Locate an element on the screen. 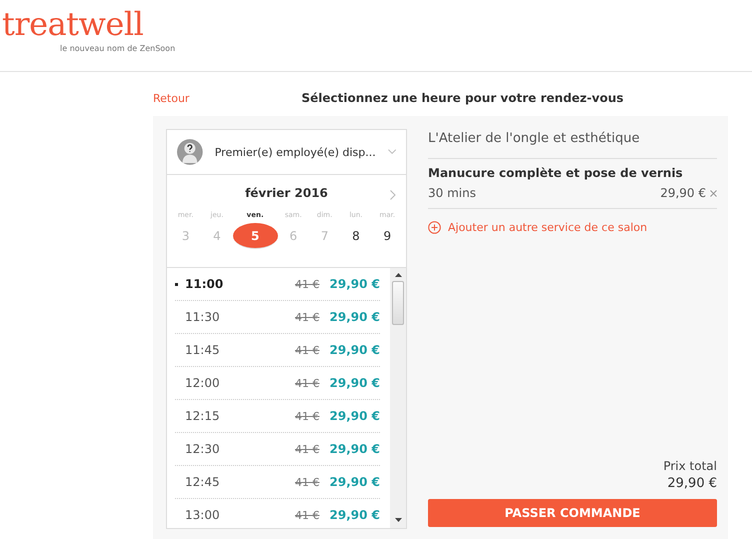 The image size is (752, 545). time-slot: 12:00 41 € 29,90 € is located at coordinates (277, 383).